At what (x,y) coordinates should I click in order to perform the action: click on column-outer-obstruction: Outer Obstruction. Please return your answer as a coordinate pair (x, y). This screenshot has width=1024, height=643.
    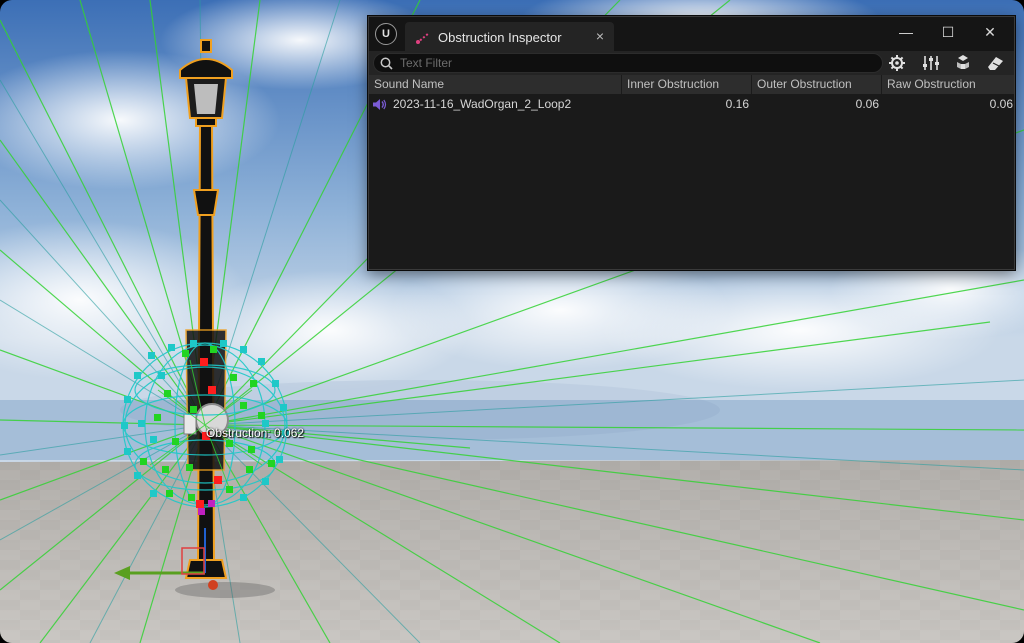
    Looking at the image, I should click on (817, 84).